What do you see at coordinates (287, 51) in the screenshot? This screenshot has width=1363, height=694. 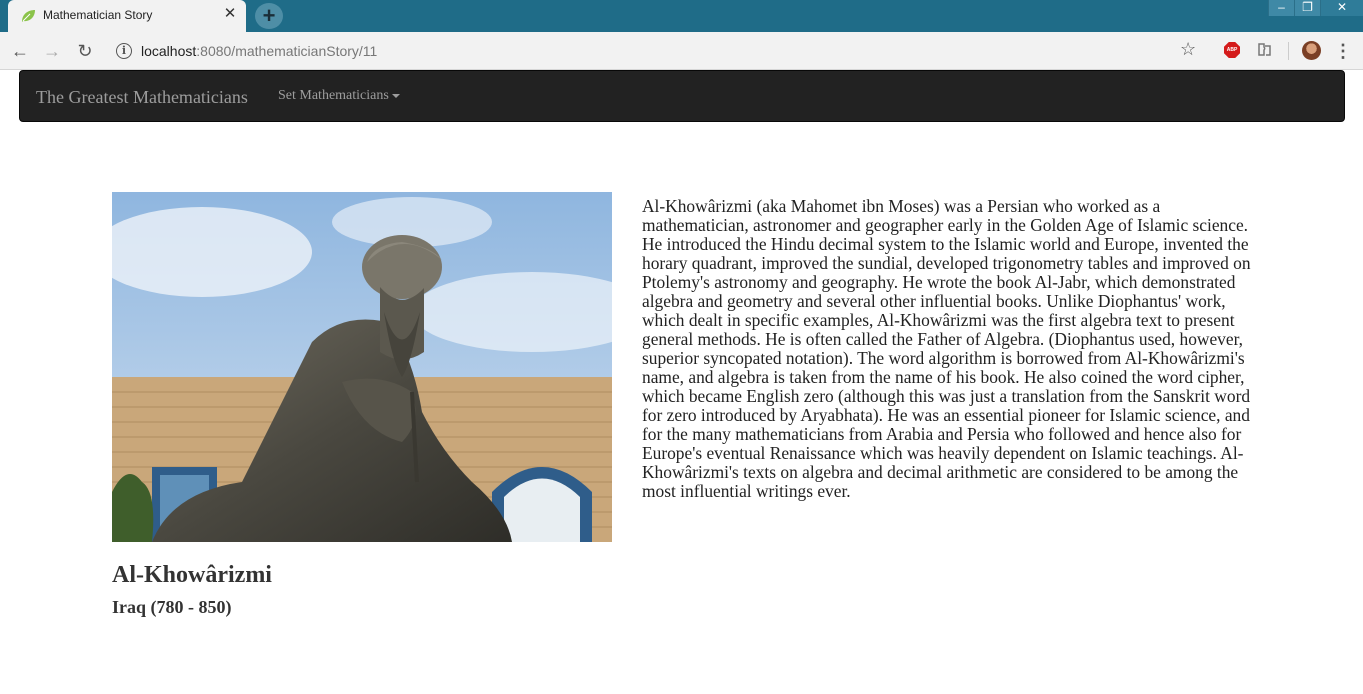 I see `url-path: :8080/mathematicianStory/11` at bounding box center [287, 51].